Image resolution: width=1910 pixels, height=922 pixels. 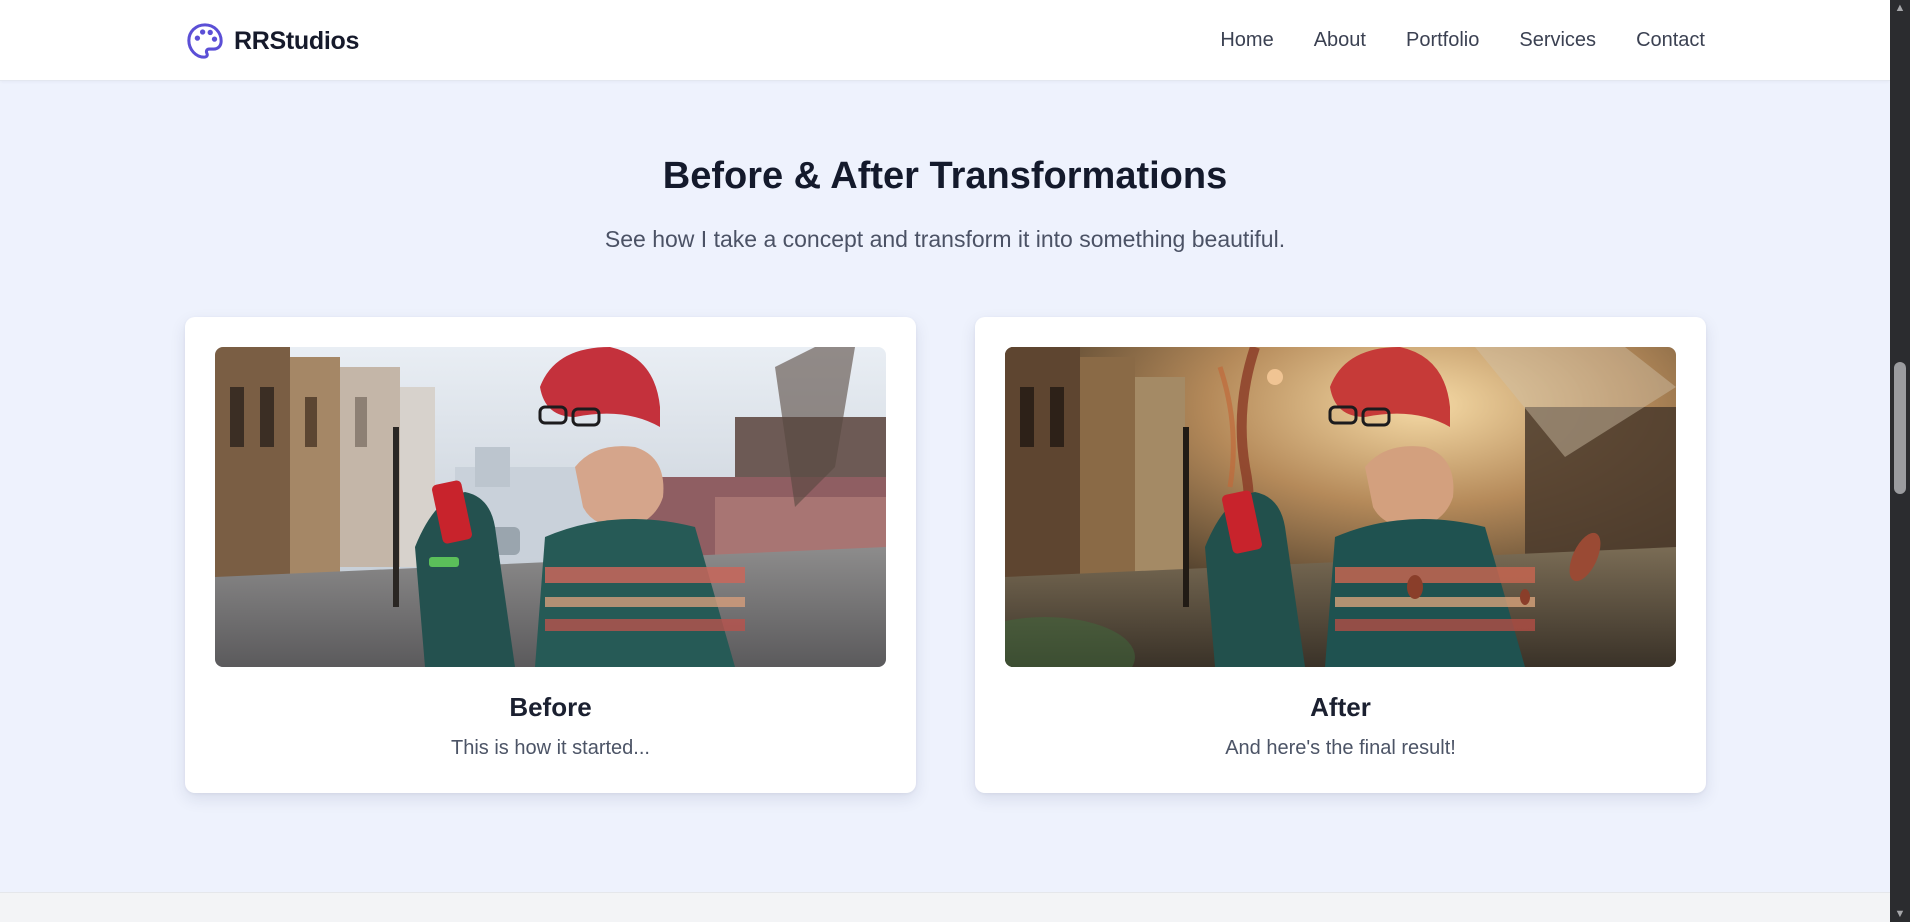 What do you see at coordinates (1340, 748) in the screenshot?
I see `after-text: And here's the final result!` at bounding box center [1340, 748].